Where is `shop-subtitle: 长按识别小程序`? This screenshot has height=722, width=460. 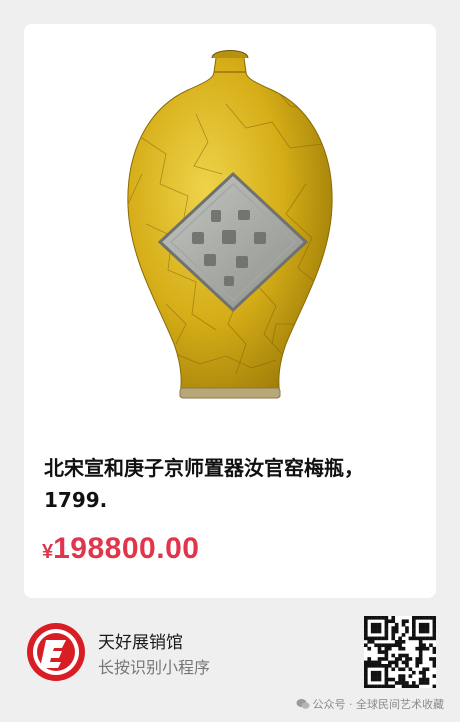 shop-subtitle: 长按识别小程序 is located at coordinates (154, 667).